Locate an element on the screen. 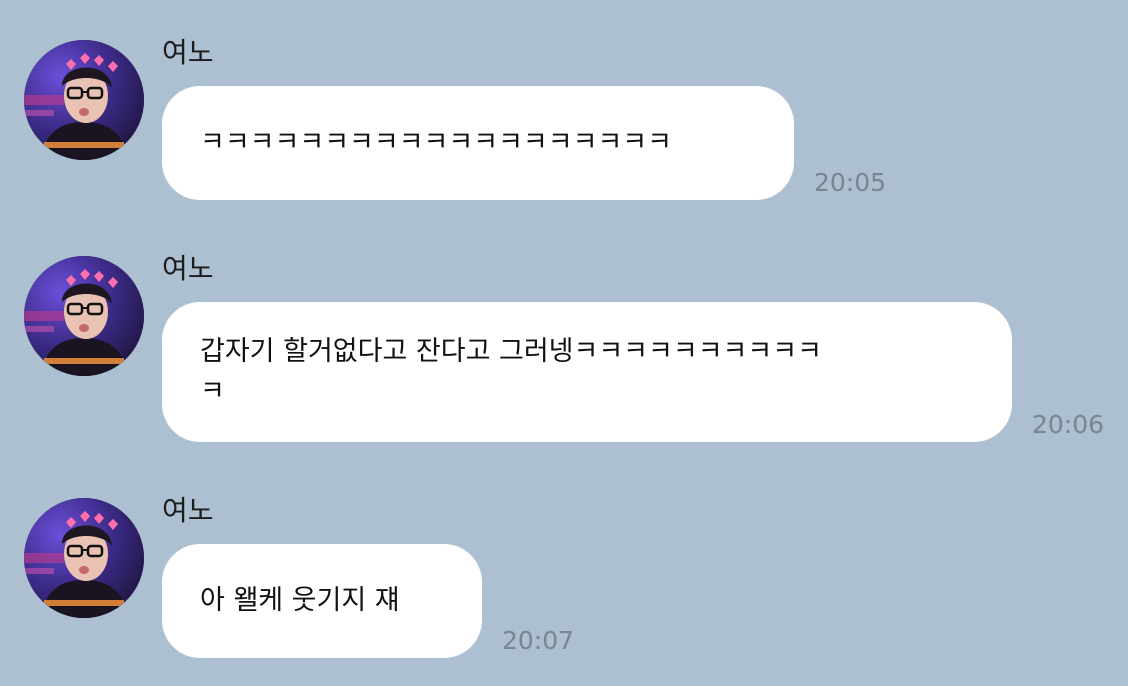 Image resolution: width=1128 pixels, height=686 pixels. message-text: 아 왤케 웃기지 쟤 is located at coordinates (300, 600).